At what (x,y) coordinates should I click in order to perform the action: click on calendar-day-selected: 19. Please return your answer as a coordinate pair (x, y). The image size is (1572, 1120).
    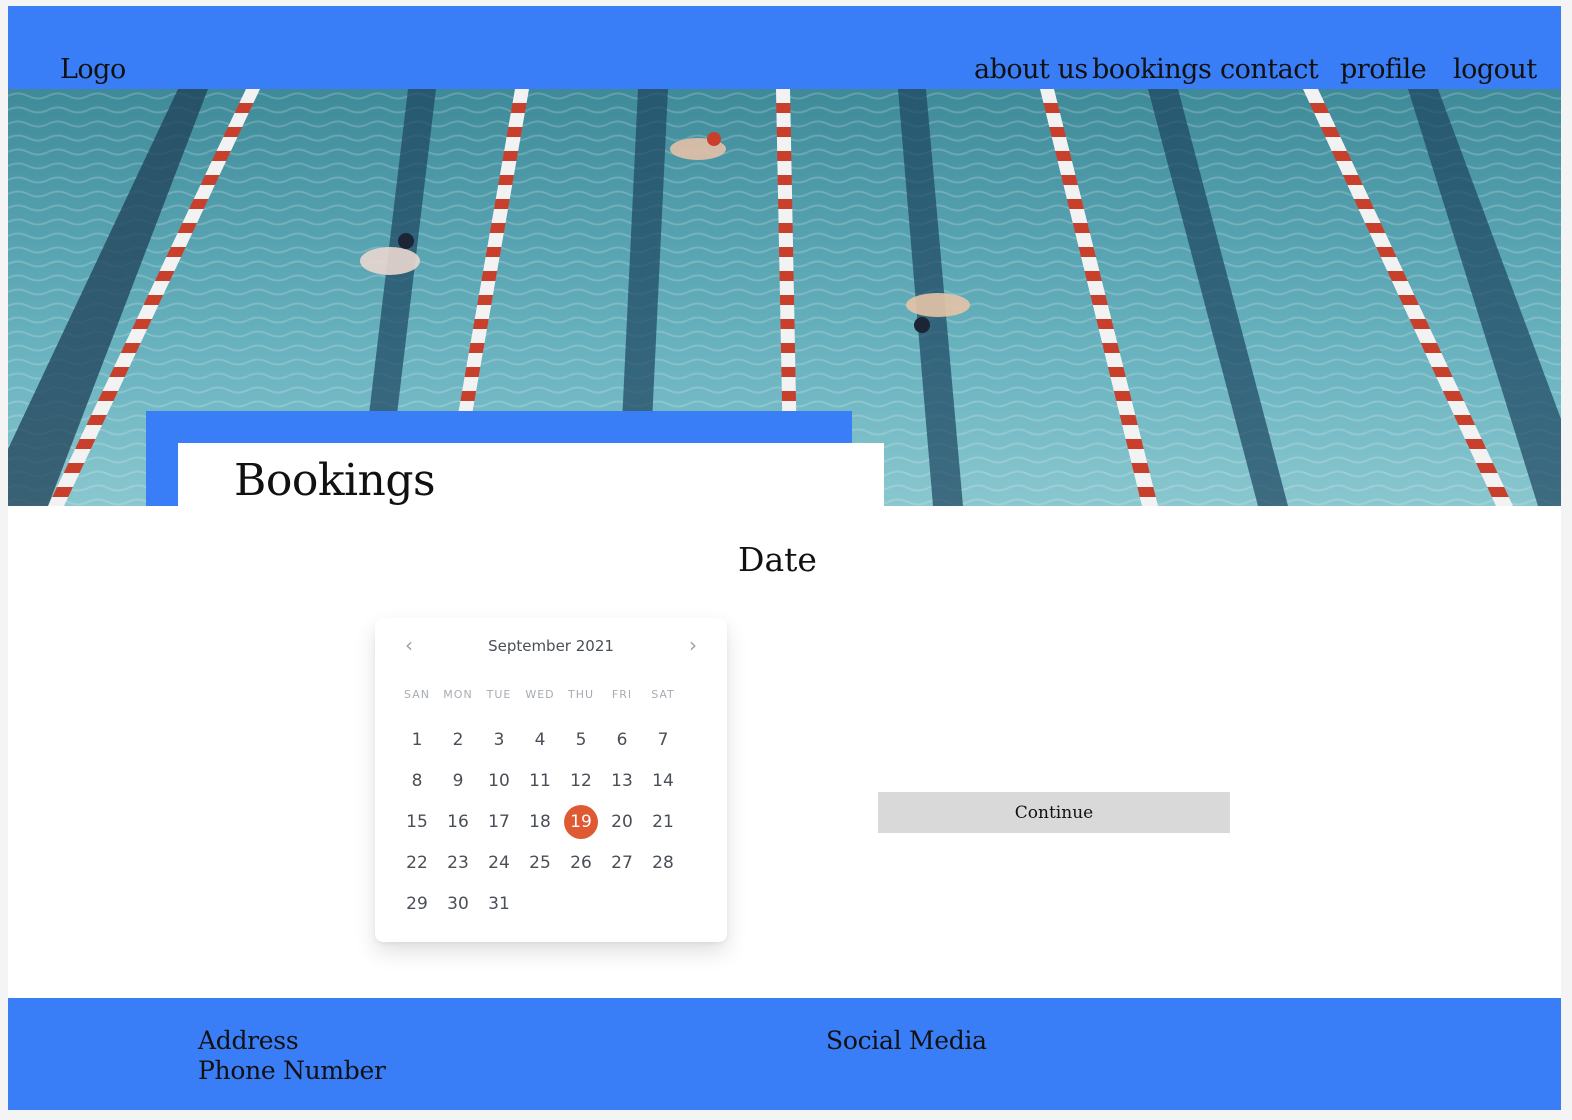
    Looking at the image, I should click on (581, 822).